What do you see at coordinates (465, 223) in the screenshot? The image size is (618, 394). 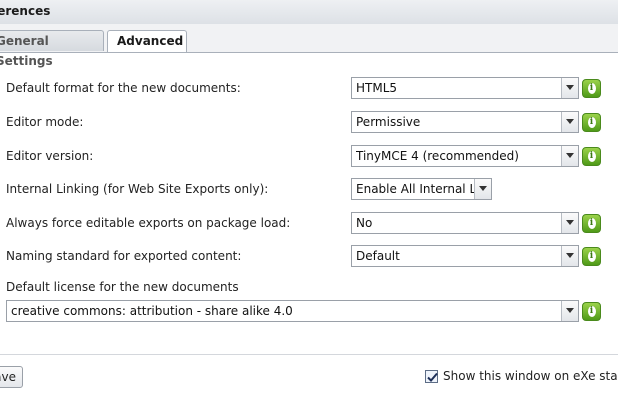 I see `force-editable-select: No` at bounding box center [465, 223].